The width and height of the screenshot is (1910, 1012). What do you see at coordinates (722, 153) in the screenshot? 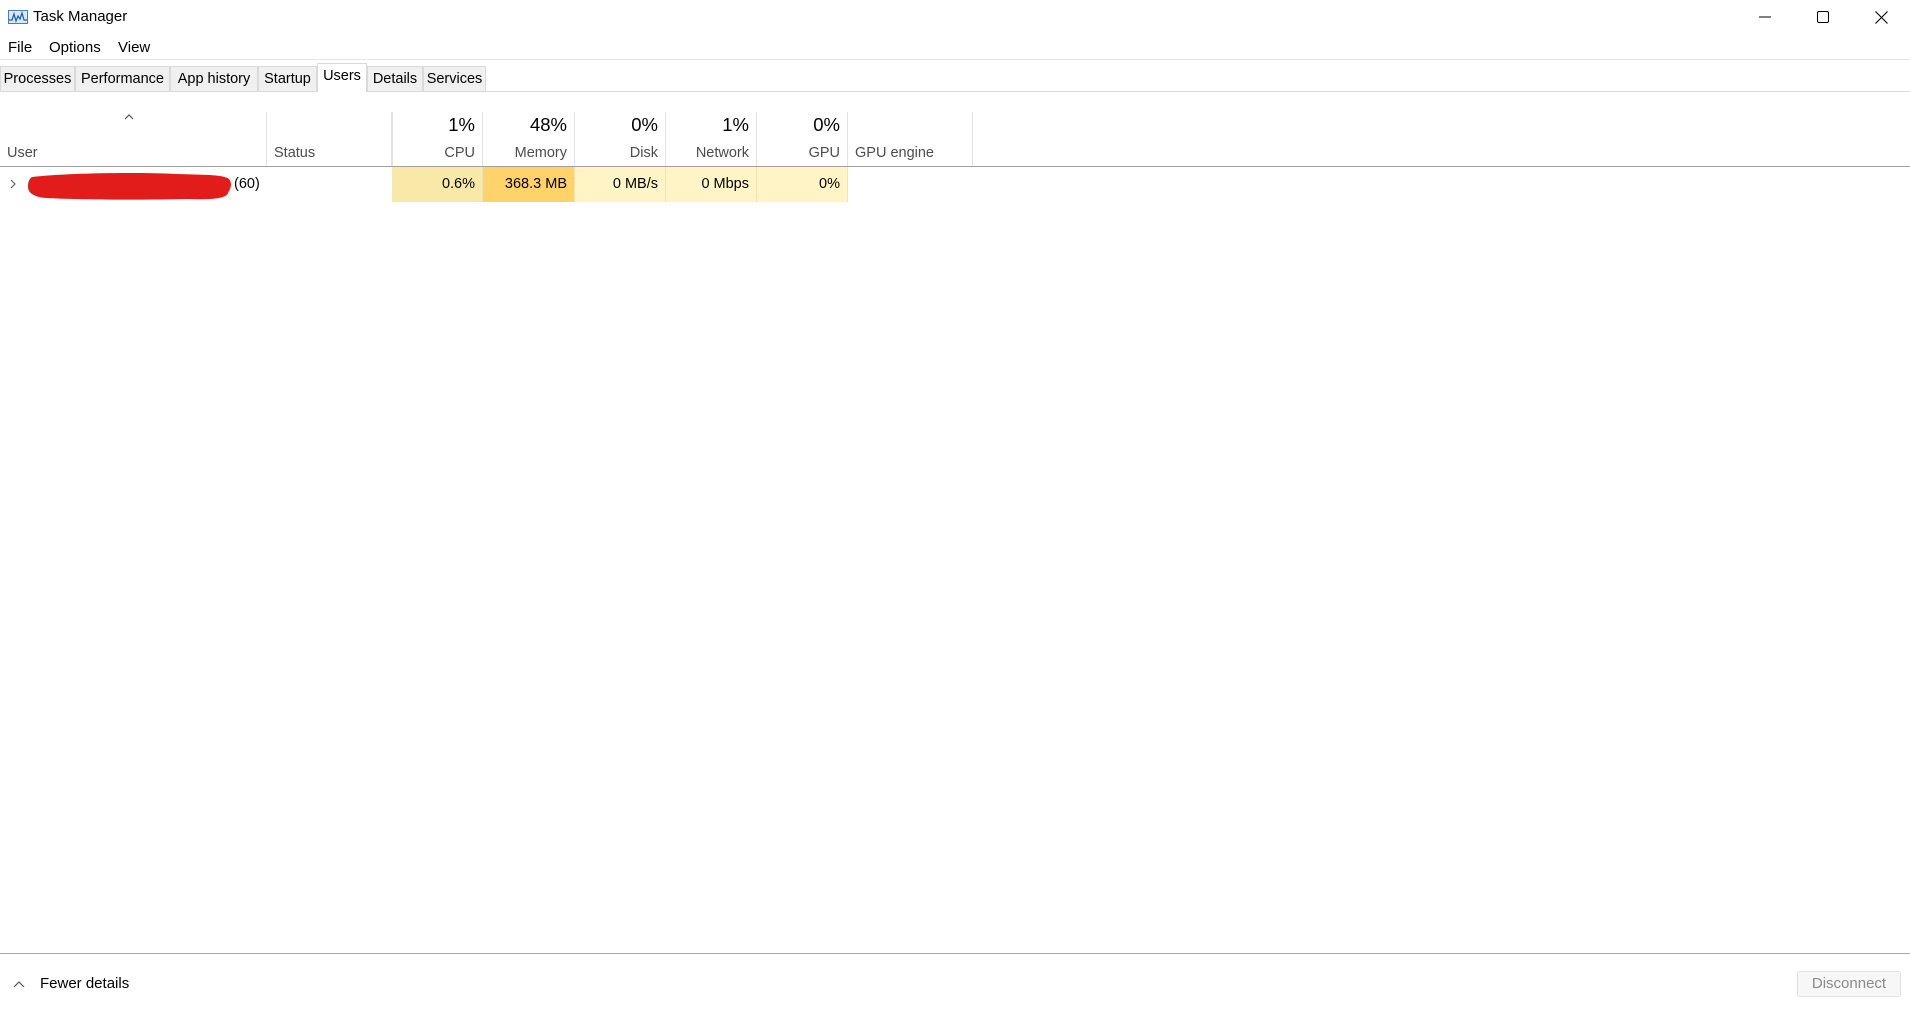
I see `column-label-network: Network` at bounding box center [722, 153].